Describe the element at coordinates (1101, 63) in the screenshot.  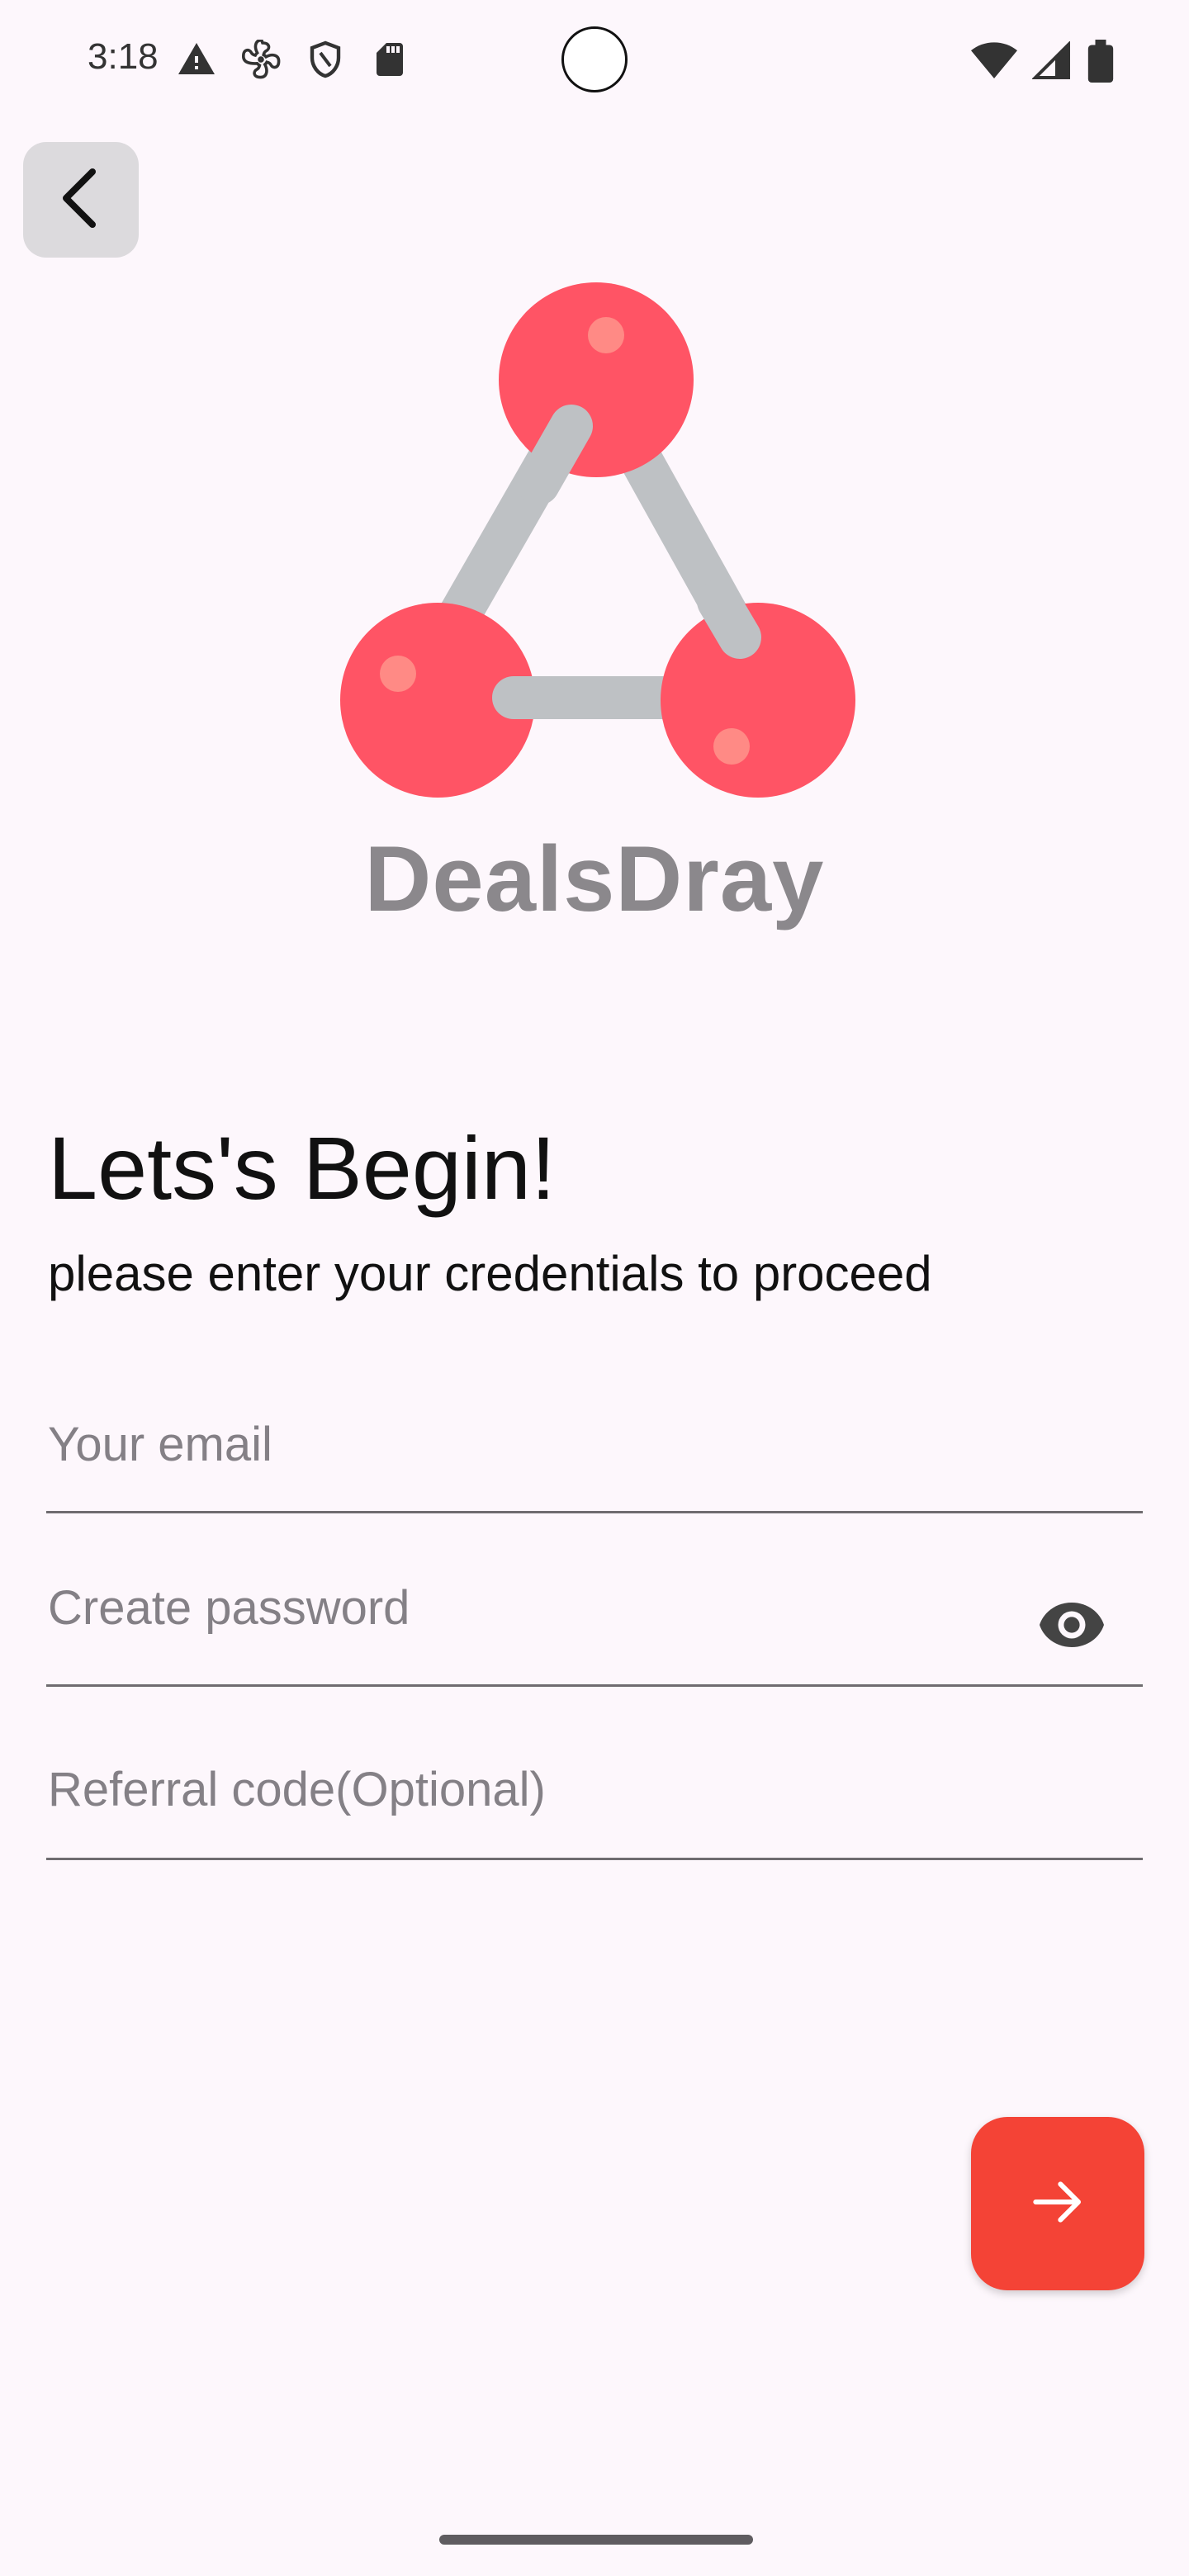
I see `battery-icon` at that location.